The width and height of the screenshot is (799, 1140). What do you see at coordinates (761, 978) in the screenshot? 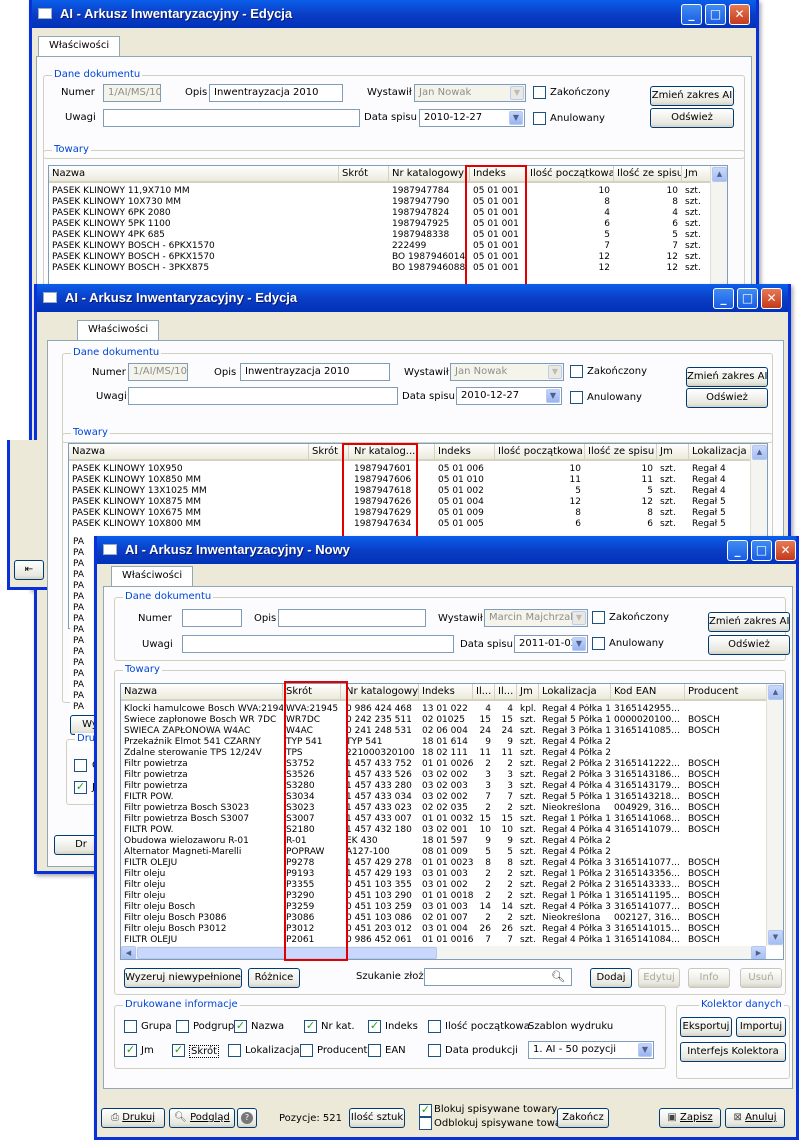
I see `usun-button: Usuń` at bounding box center [761, 978].